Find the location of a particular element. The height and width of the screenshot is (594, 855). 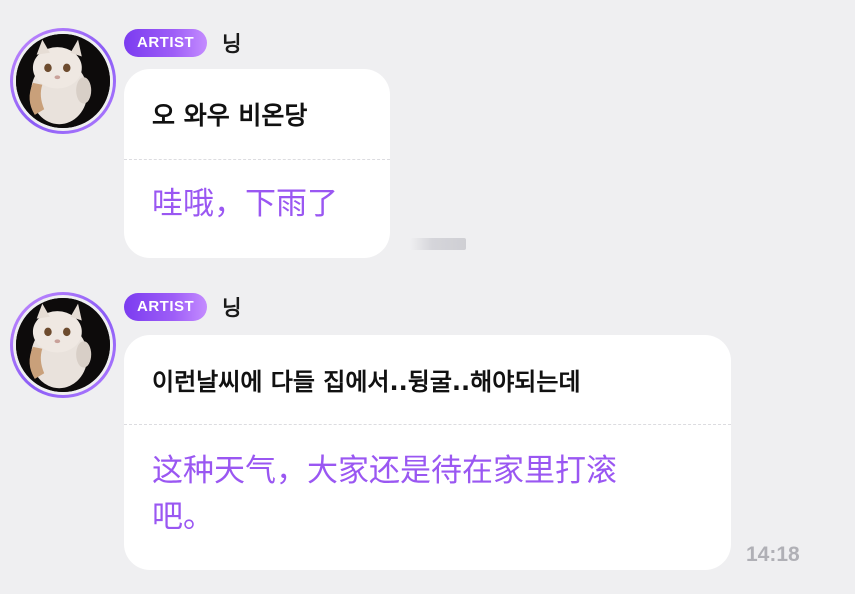

original-text: 이런날씨에 다들 집에서..뒹굴..해야되는데 is located at coordinates (366, 382).